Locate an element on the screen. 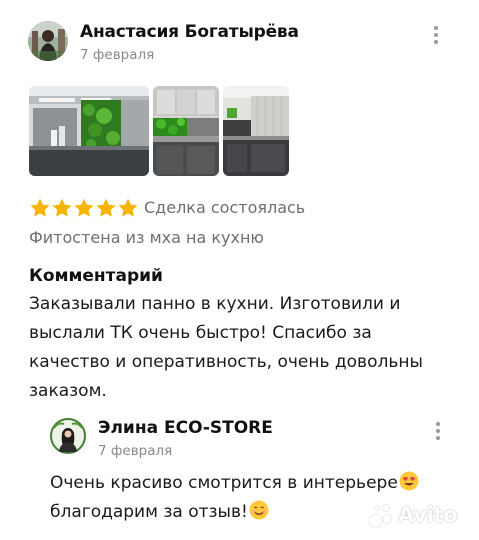 The image size is (479, 540). comment-heading: Комментарий is located at coordinates (96, 276).